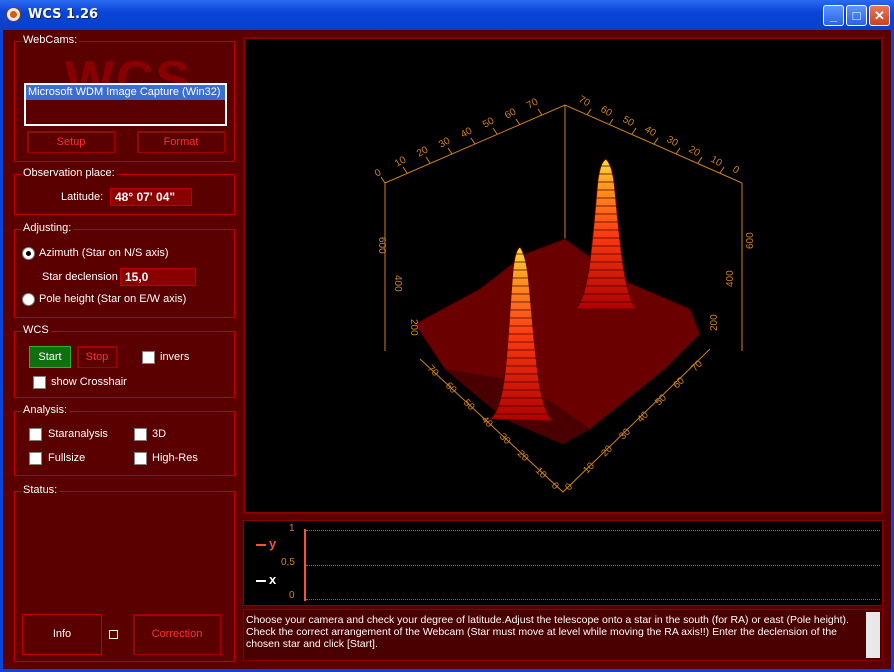  I want to click on latitude-label: Latitude:, so click(82, 197).